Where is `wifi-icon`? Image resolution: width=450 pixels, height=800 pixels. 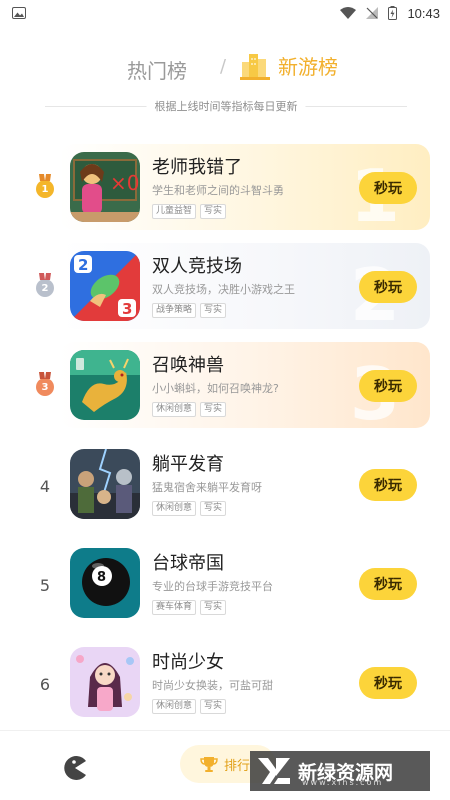
wifi-icon is located at coordinates (348, 13).